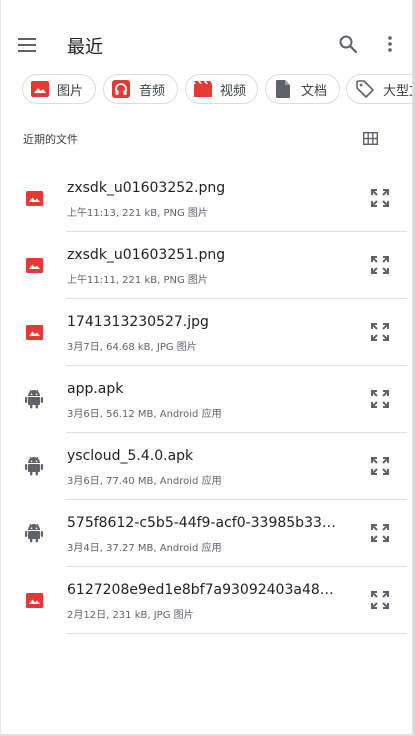 The height and width of the screenshot is (736, 415). Describe the element at coordinates (144, 548) in the screenshot. I see `file-meta: 3月4日, 37.27 MB, Android 应用` at that location.